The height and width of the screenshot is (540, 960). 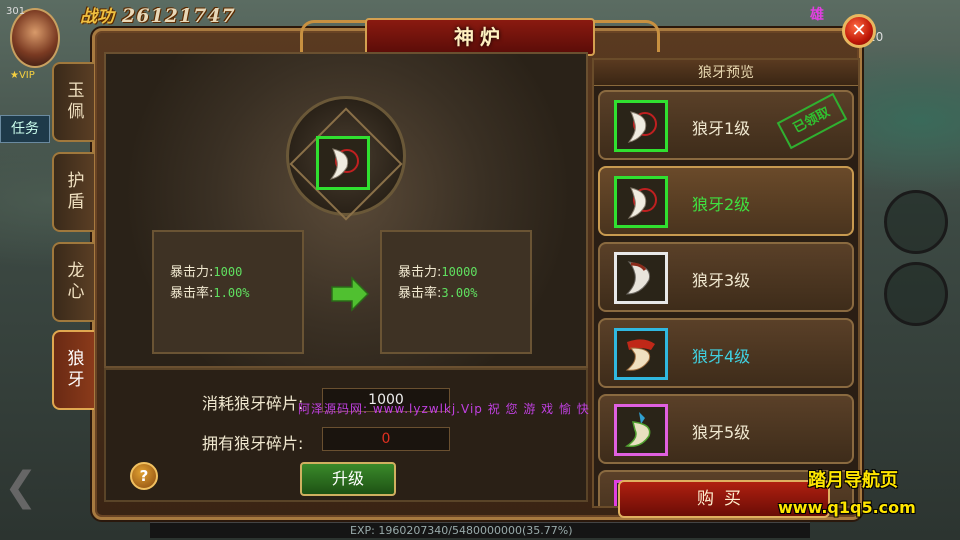 I want to click on preview-item-level-1: 狼牙1级 已领取, so click(x=726, y=125).